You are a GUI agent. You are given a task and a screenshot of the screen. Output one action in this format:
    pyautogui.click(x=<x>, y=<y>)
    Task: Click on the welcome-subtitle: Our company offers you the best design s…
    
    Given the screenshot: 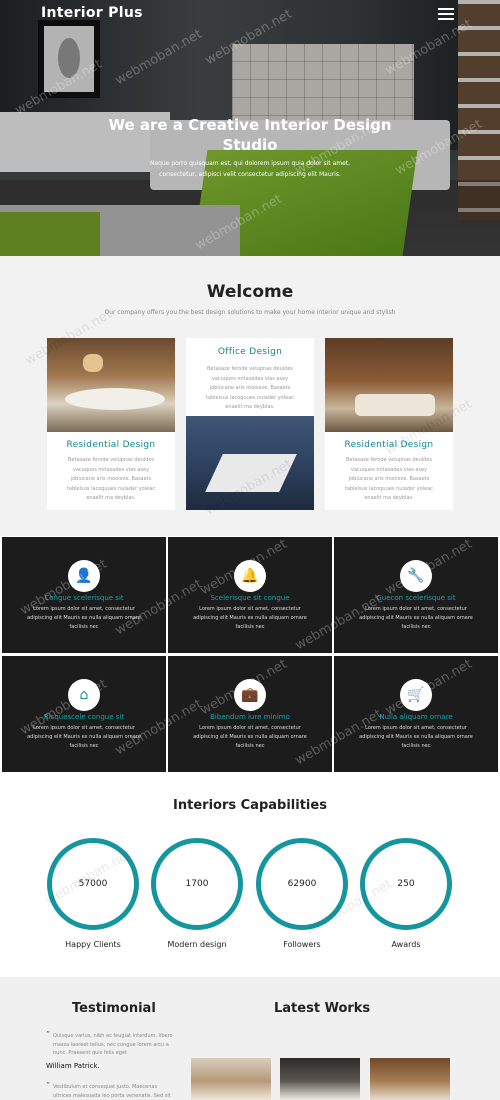 What is the action you would take?
    pyautogui.click(x=250, y=312)
    